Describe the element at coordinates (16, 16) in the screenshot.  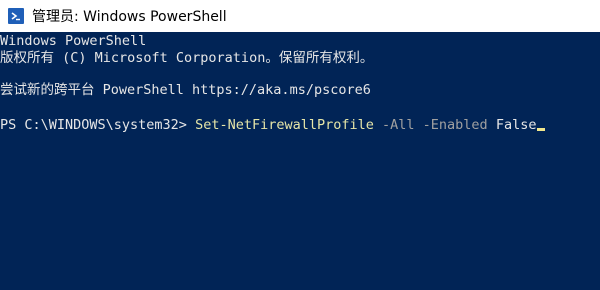
I see `powershell-icon` at that location.